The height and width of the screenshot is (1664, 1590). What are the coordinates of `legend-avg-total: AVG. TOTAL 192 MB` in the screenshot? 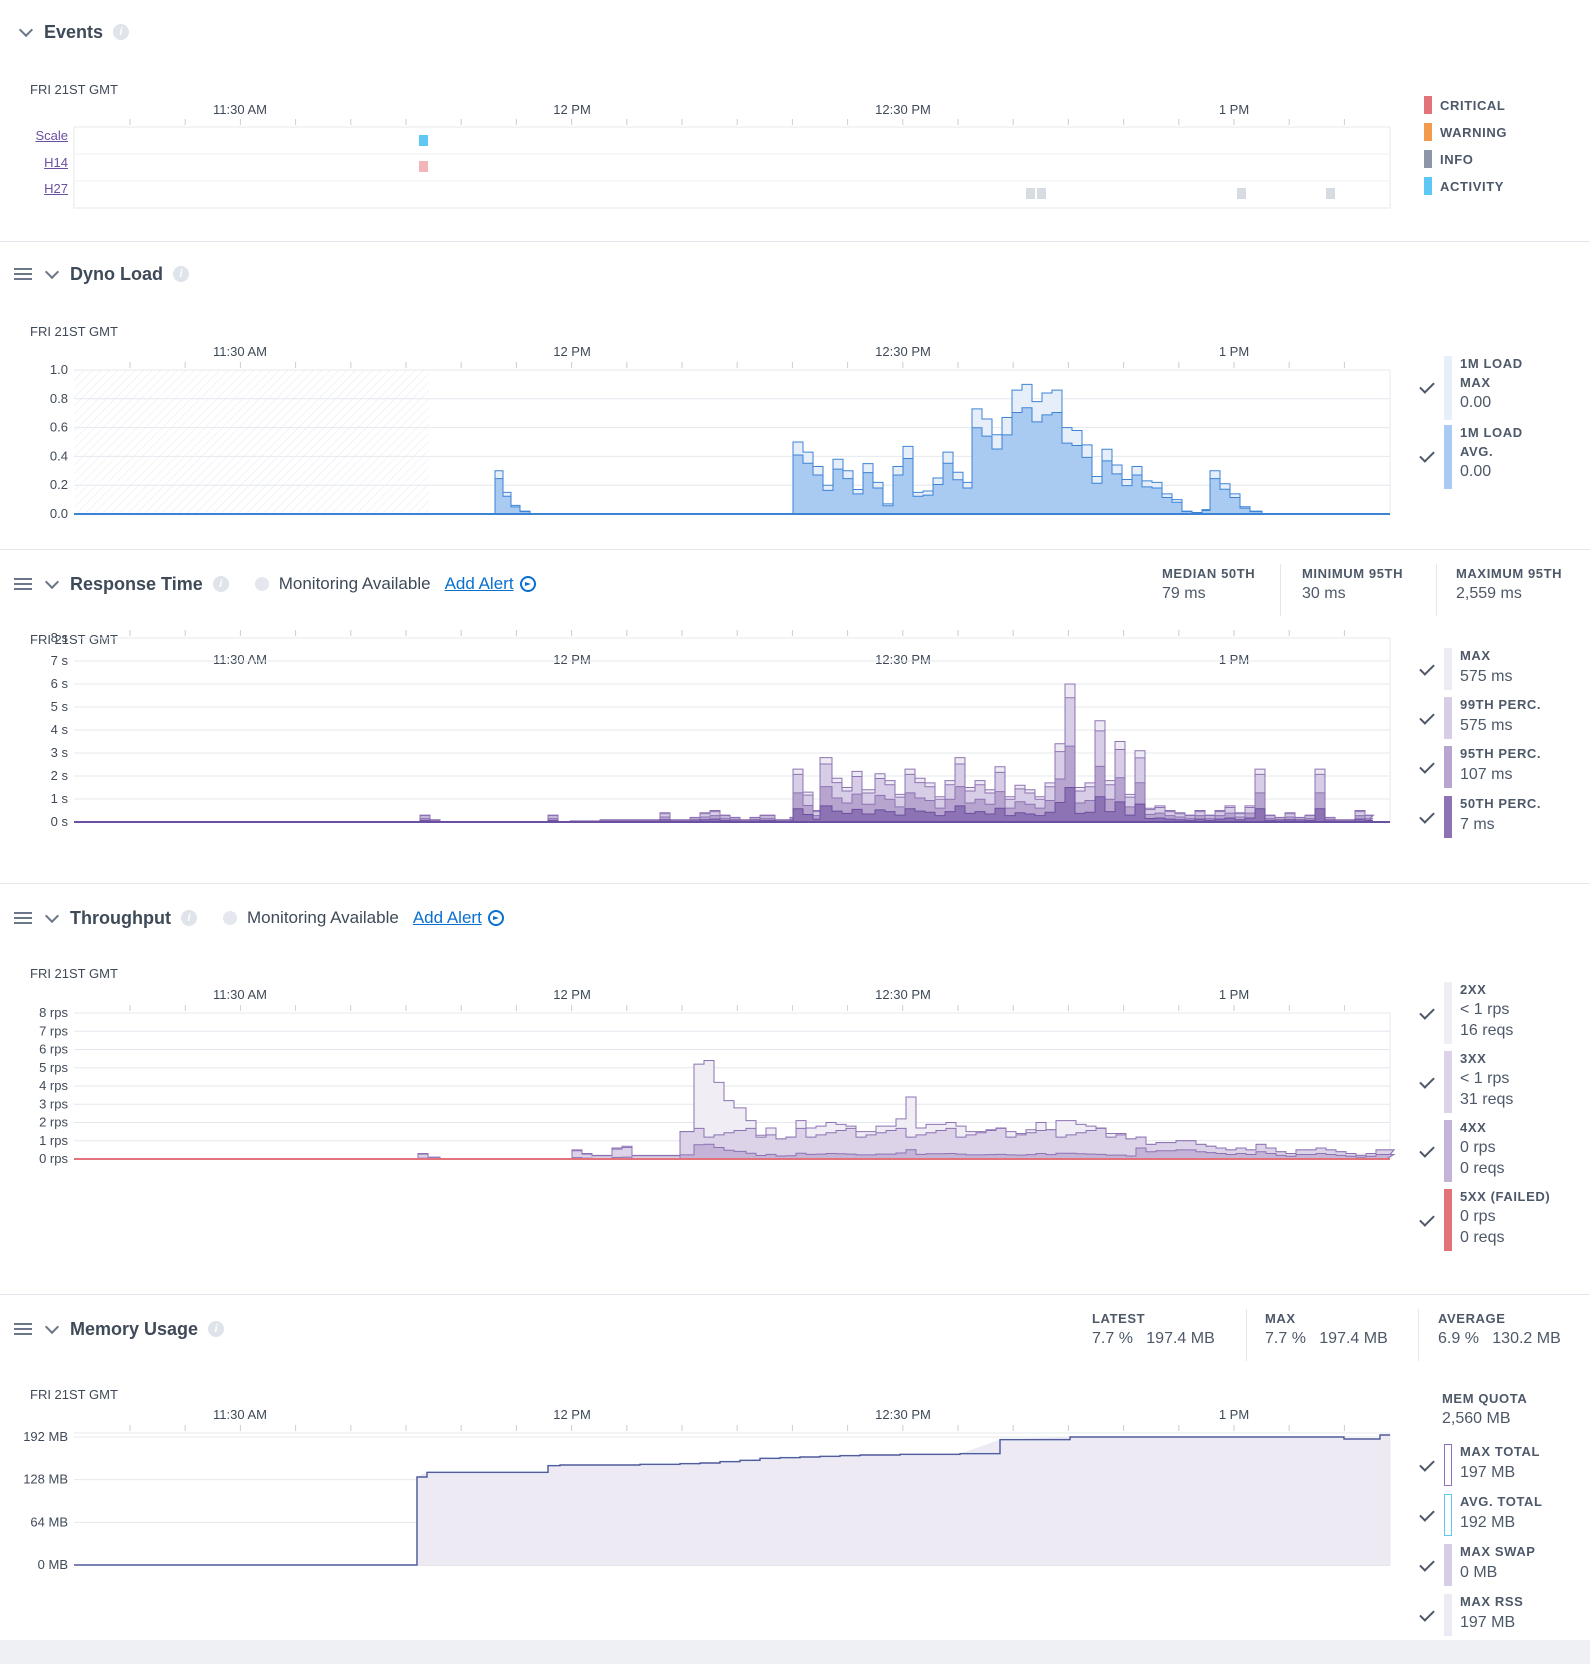 It's located at (1499, 1516).